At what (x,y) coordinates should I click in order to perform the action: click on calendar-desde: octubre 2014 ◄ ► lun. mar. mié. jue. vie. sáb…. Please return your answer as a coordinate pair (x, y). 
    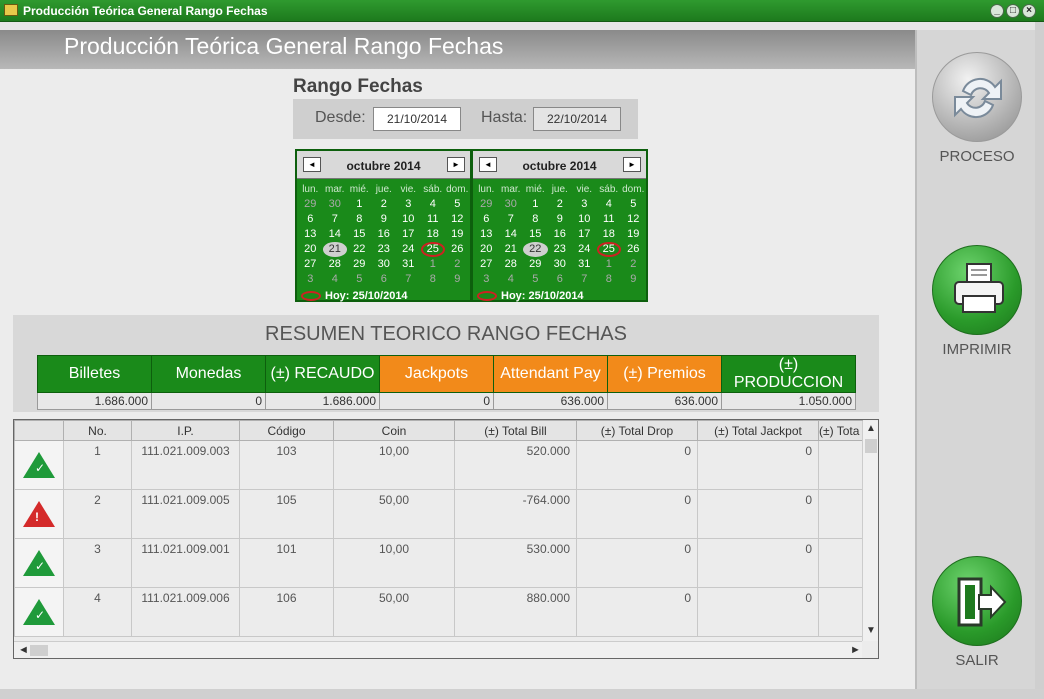
    Looking at the image, I should click on (383, 225).